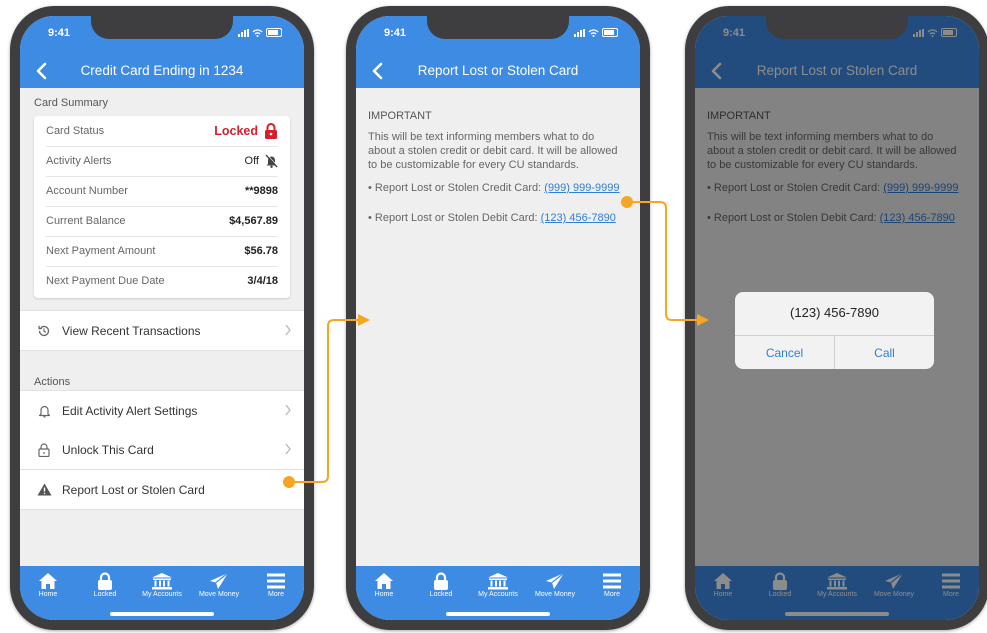  Describe the element at coordinates (59, 33) in the screenshot. I see `status-time: 9:41` at that location.